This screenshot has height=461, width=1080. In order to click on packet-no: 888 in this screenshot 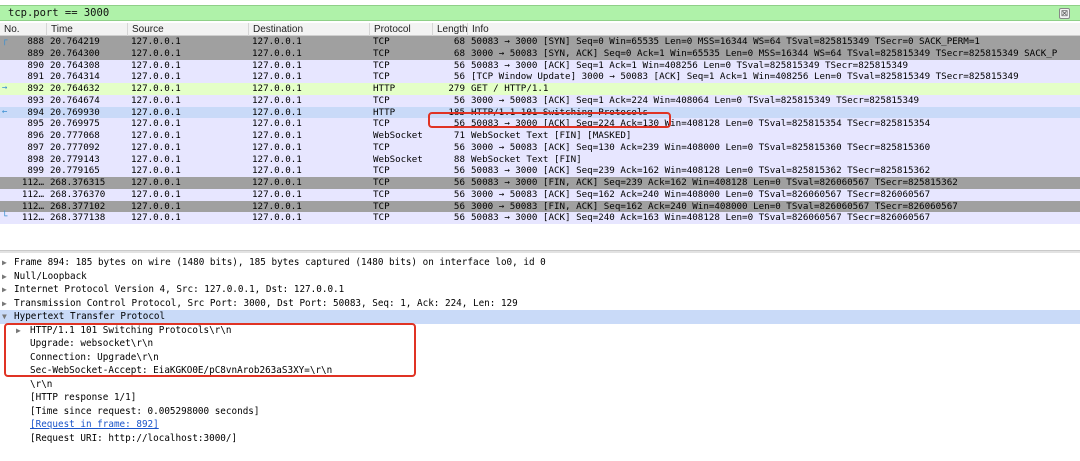, I will do `click(35, 41)`.